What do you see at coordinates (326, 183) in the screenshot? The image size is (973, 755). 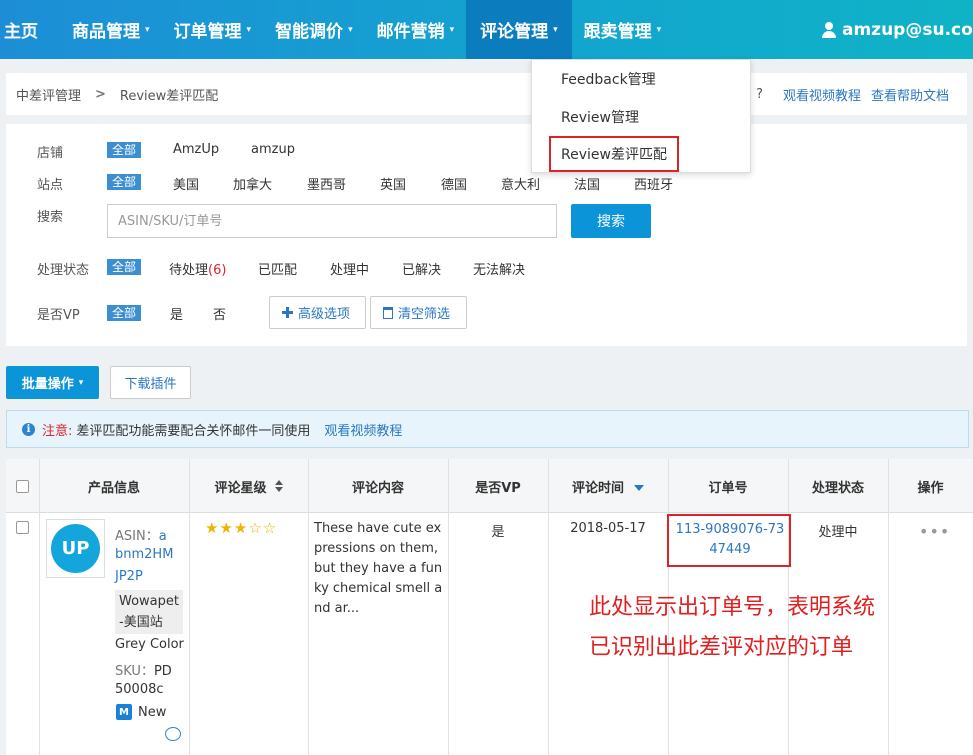 I see `site-option-mx: 墨西哥` at bounding box center [326, 183].